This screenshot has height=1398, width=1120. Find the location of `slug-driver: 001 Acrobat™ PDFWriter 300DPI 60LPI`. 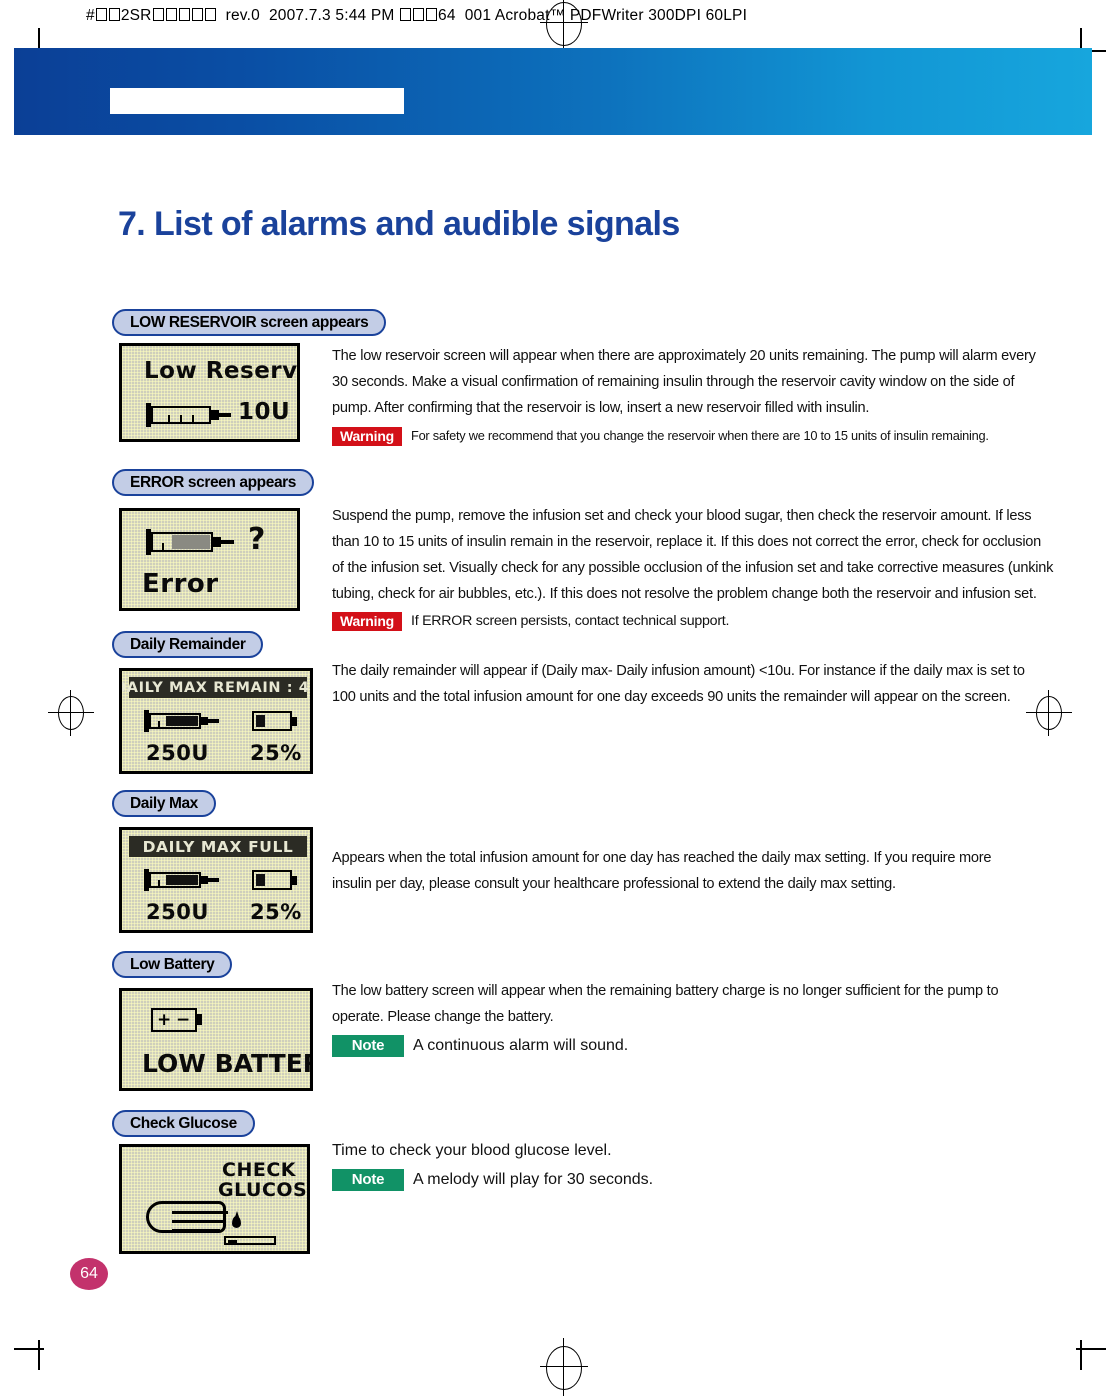

slug-driver: 001 Acrobat™ PDFWriter 300DPI 60LPI is located at coordinates (606, 15).